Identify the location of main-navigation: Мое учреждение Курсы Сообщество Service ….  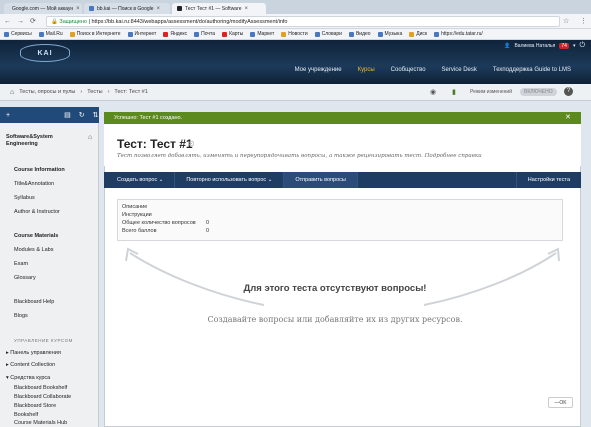
(433, 70).